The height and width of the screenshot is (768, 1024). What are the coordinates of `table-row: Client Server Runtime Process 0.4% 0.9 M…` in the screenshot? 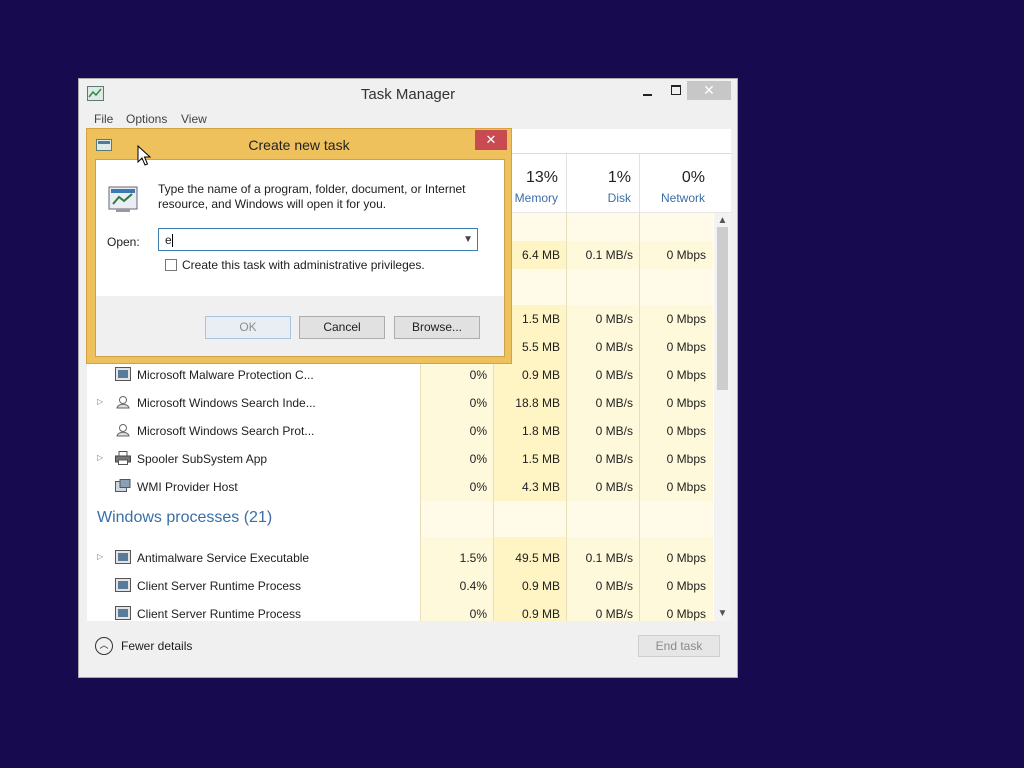 It's located at (400, 586).